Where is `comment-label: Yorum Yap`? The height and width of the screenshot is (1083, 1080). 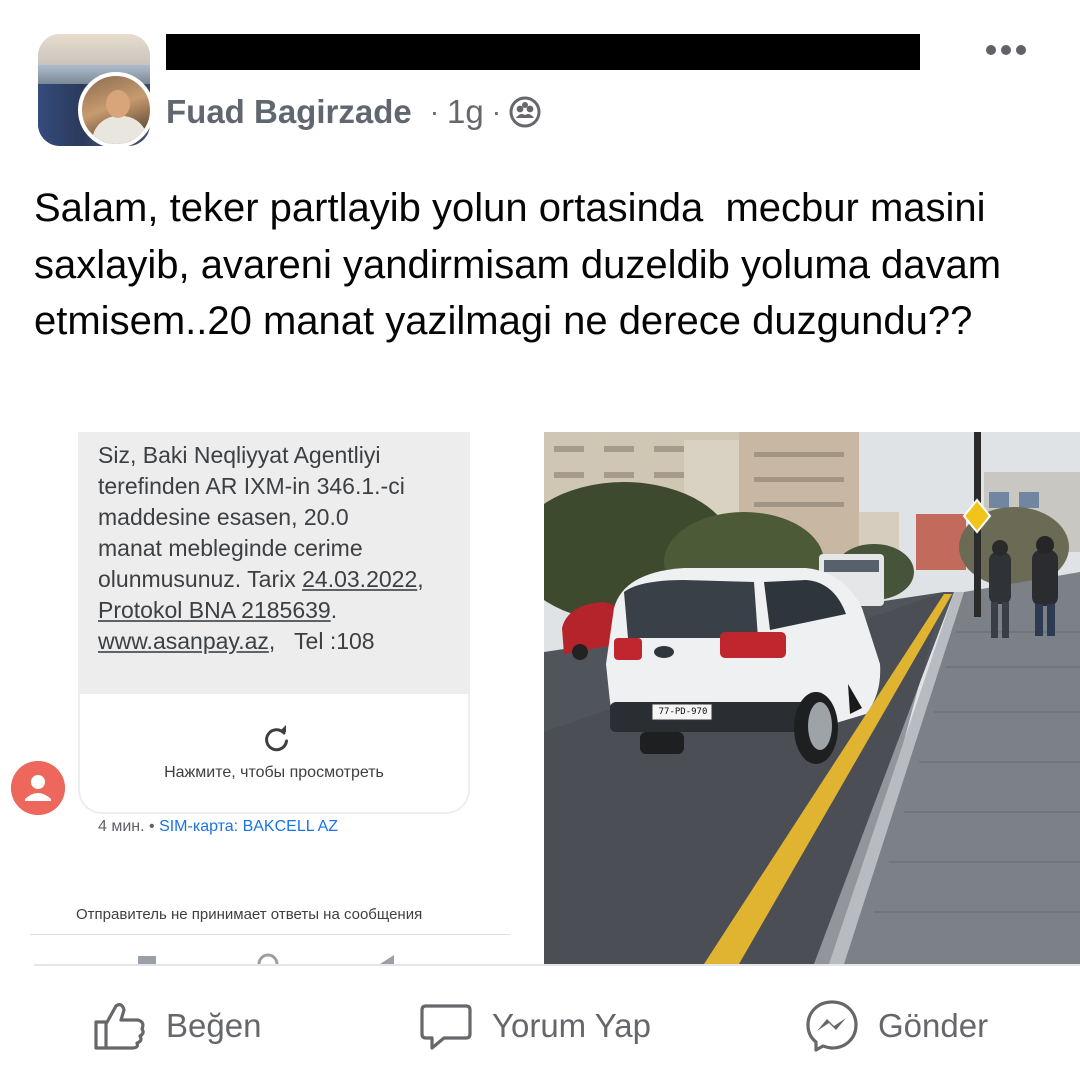 comment-label: Yorum Yap is located at coordinates (572, 1025).